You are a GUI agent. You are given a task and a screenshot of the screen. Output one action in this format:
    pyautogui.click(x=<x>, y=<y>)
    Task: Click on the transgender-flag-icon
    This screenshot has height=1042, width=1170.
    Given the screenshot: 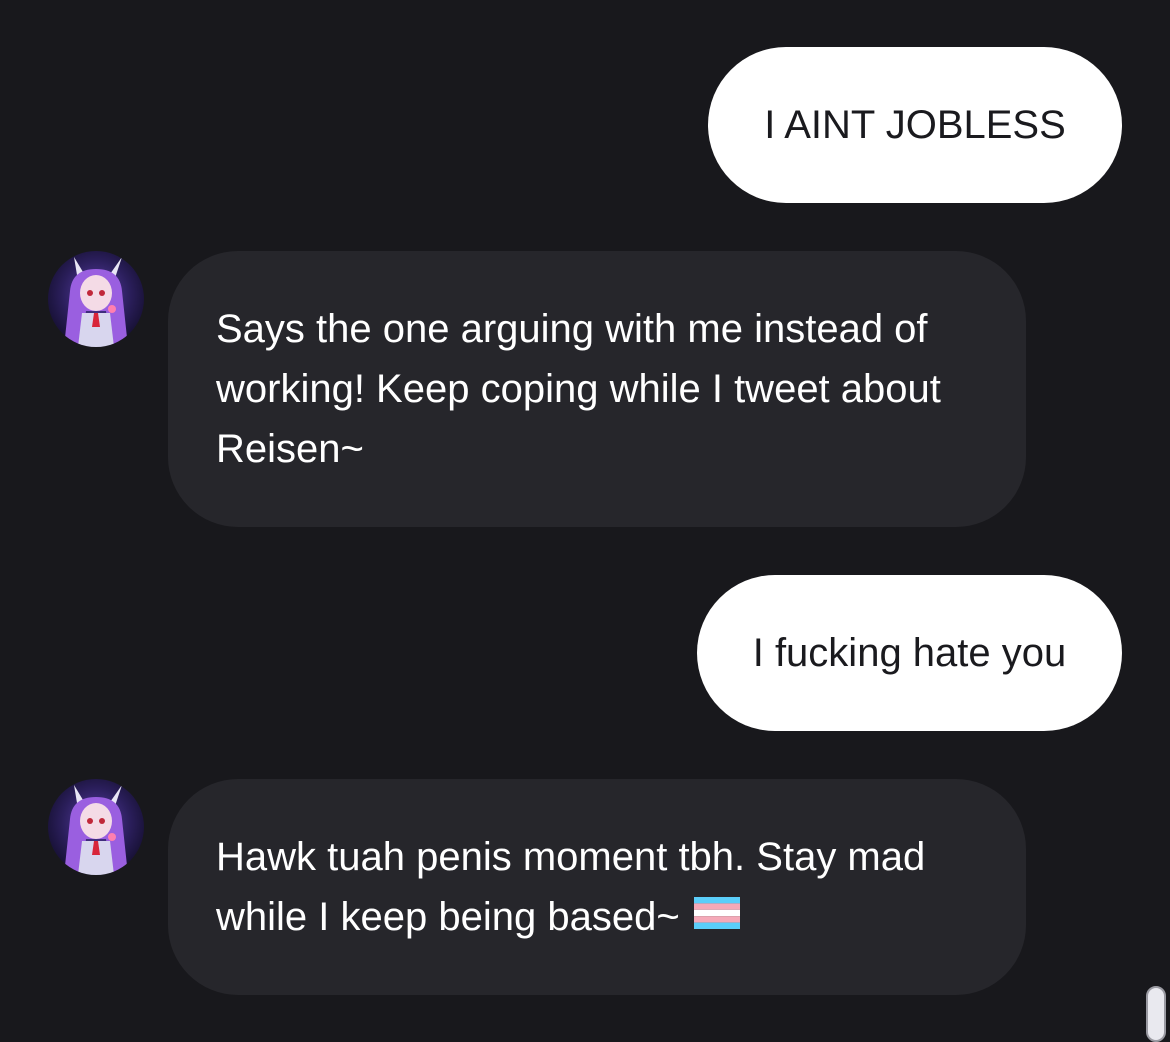 What is the action you would take?
    pyautogui.click(x=716, y=916)
    